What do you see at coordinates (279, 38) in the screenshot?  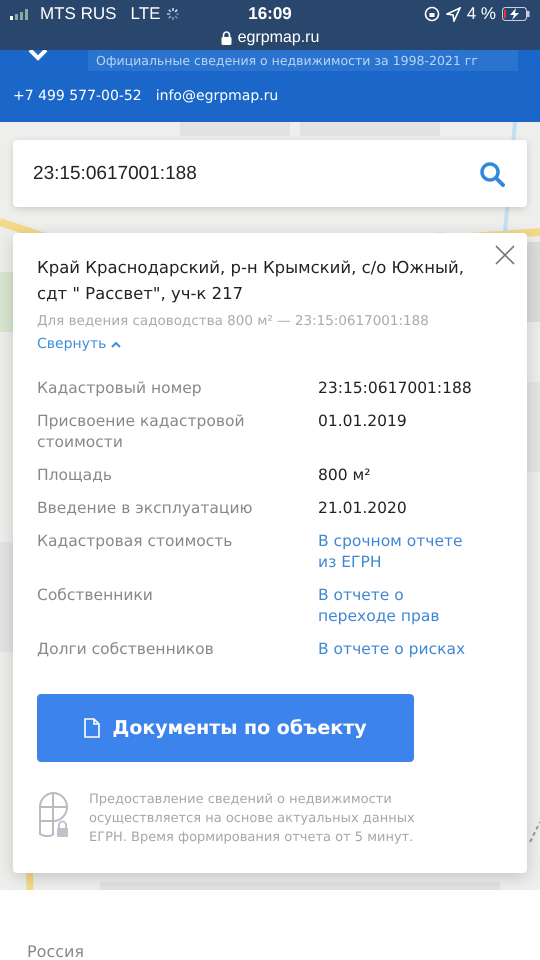 I see `url-text: egrpmap.ru` at bounding box center [279, 38].